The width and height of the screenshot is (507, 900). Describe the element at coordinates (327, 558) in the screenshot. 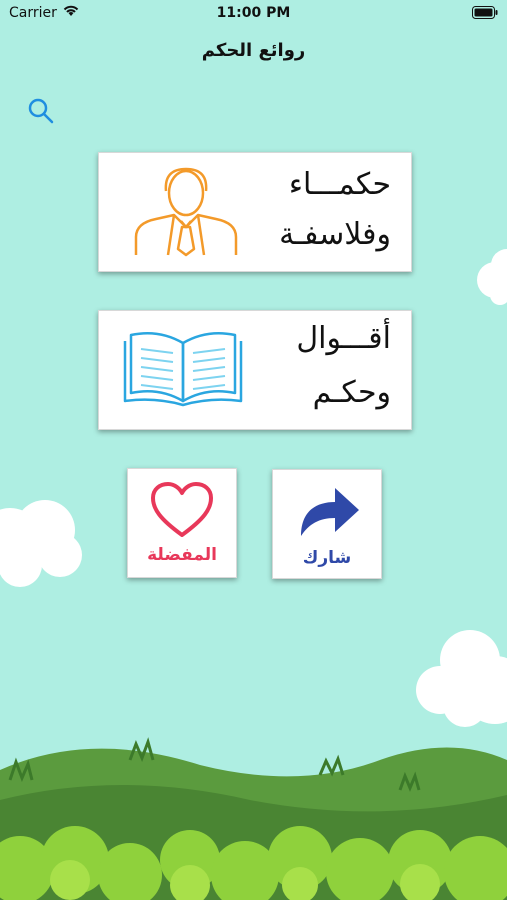

I see `share-label: شارك` at that location.